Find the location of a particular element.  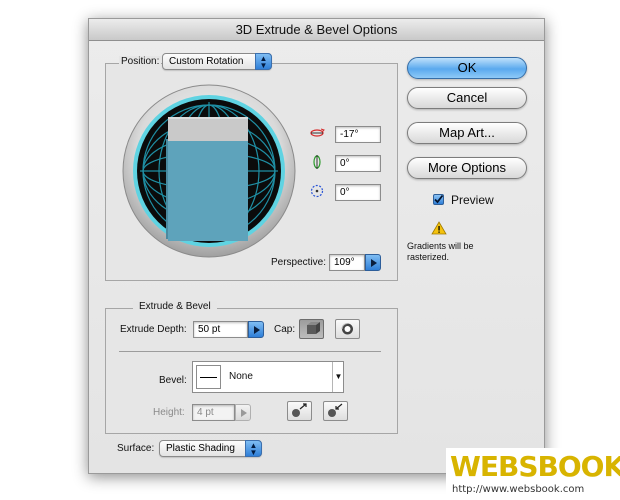

watermark-brand: WEBSBOOK is located at coordinates (535, 466).